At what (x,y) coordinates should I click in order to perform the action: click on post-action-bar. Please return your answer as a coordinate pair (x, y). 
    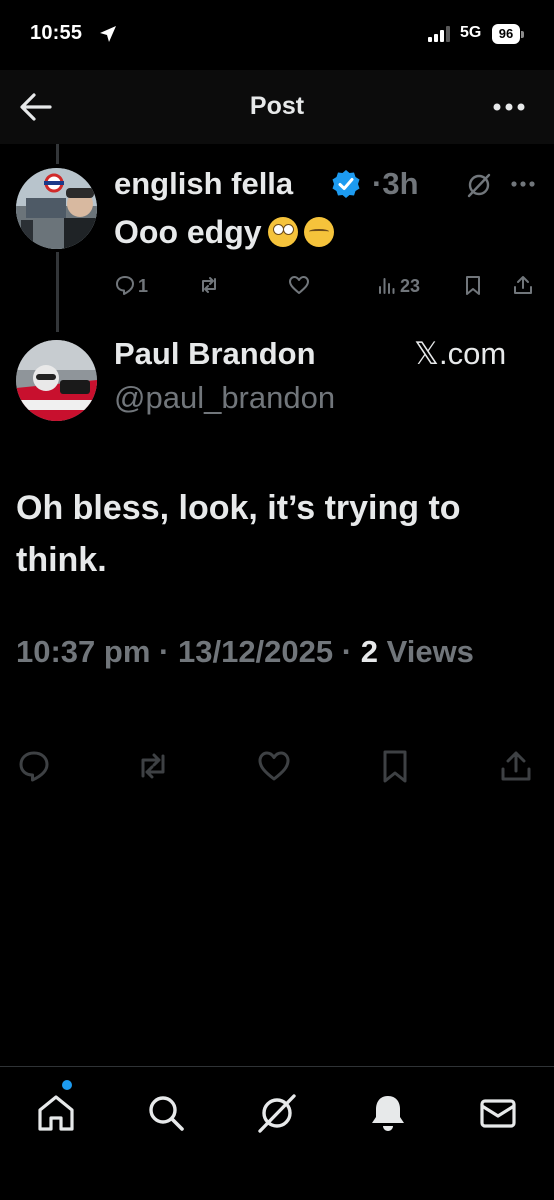
    Looking at the image, I should click on (277, 768).